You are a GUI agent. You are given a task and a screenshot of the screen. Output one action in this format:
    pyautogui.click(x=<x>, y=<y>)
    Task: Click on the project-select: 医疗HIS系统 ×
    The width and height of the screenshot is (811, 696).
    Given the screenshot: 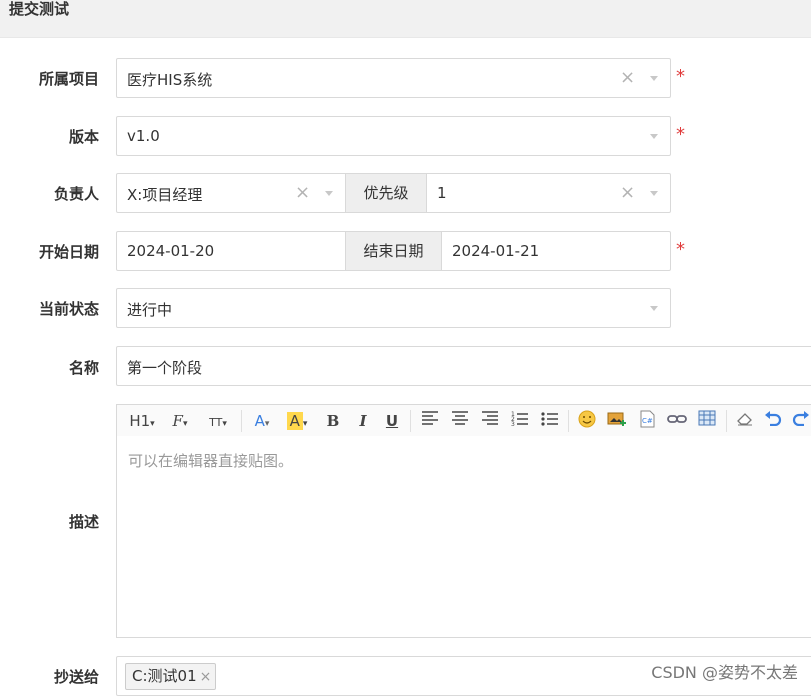 What is the action you would take?
    pyautogui.click(x=393, y=78)
    